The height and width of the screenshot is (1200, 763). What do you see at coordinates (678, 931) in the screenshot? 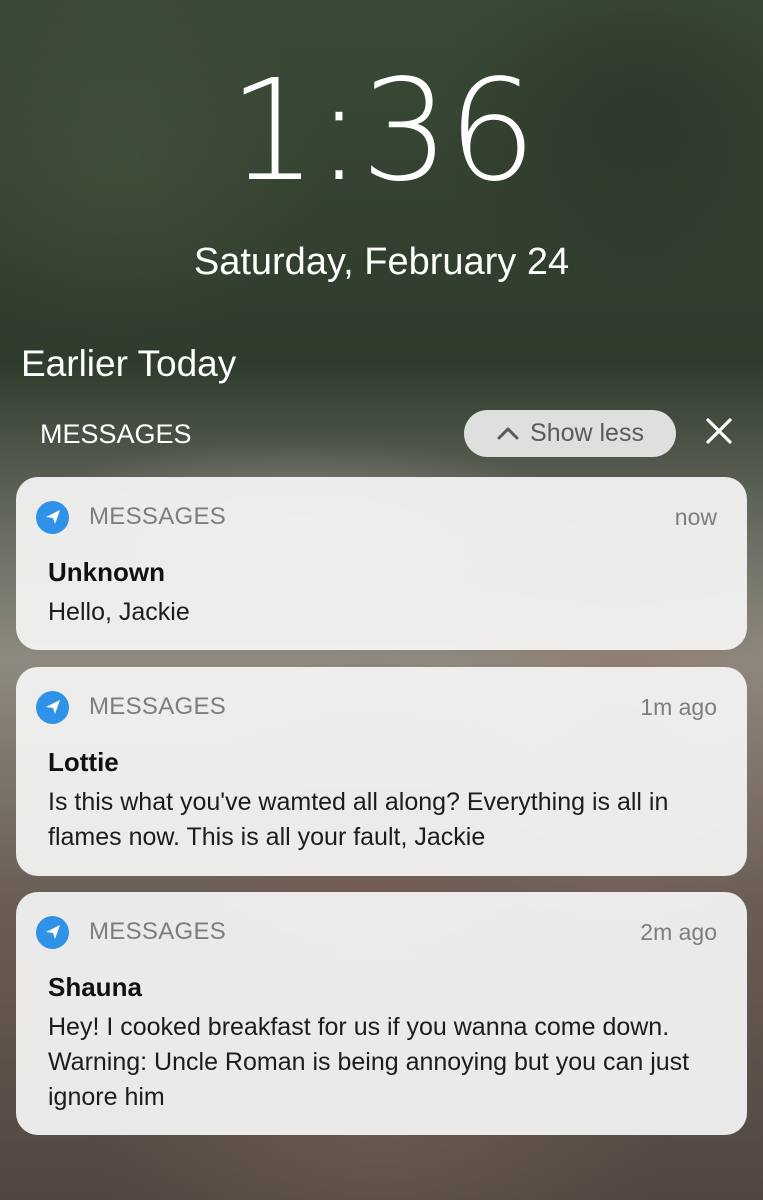
I see `notification-time: 2m ago` at bounding box center [678, 931].